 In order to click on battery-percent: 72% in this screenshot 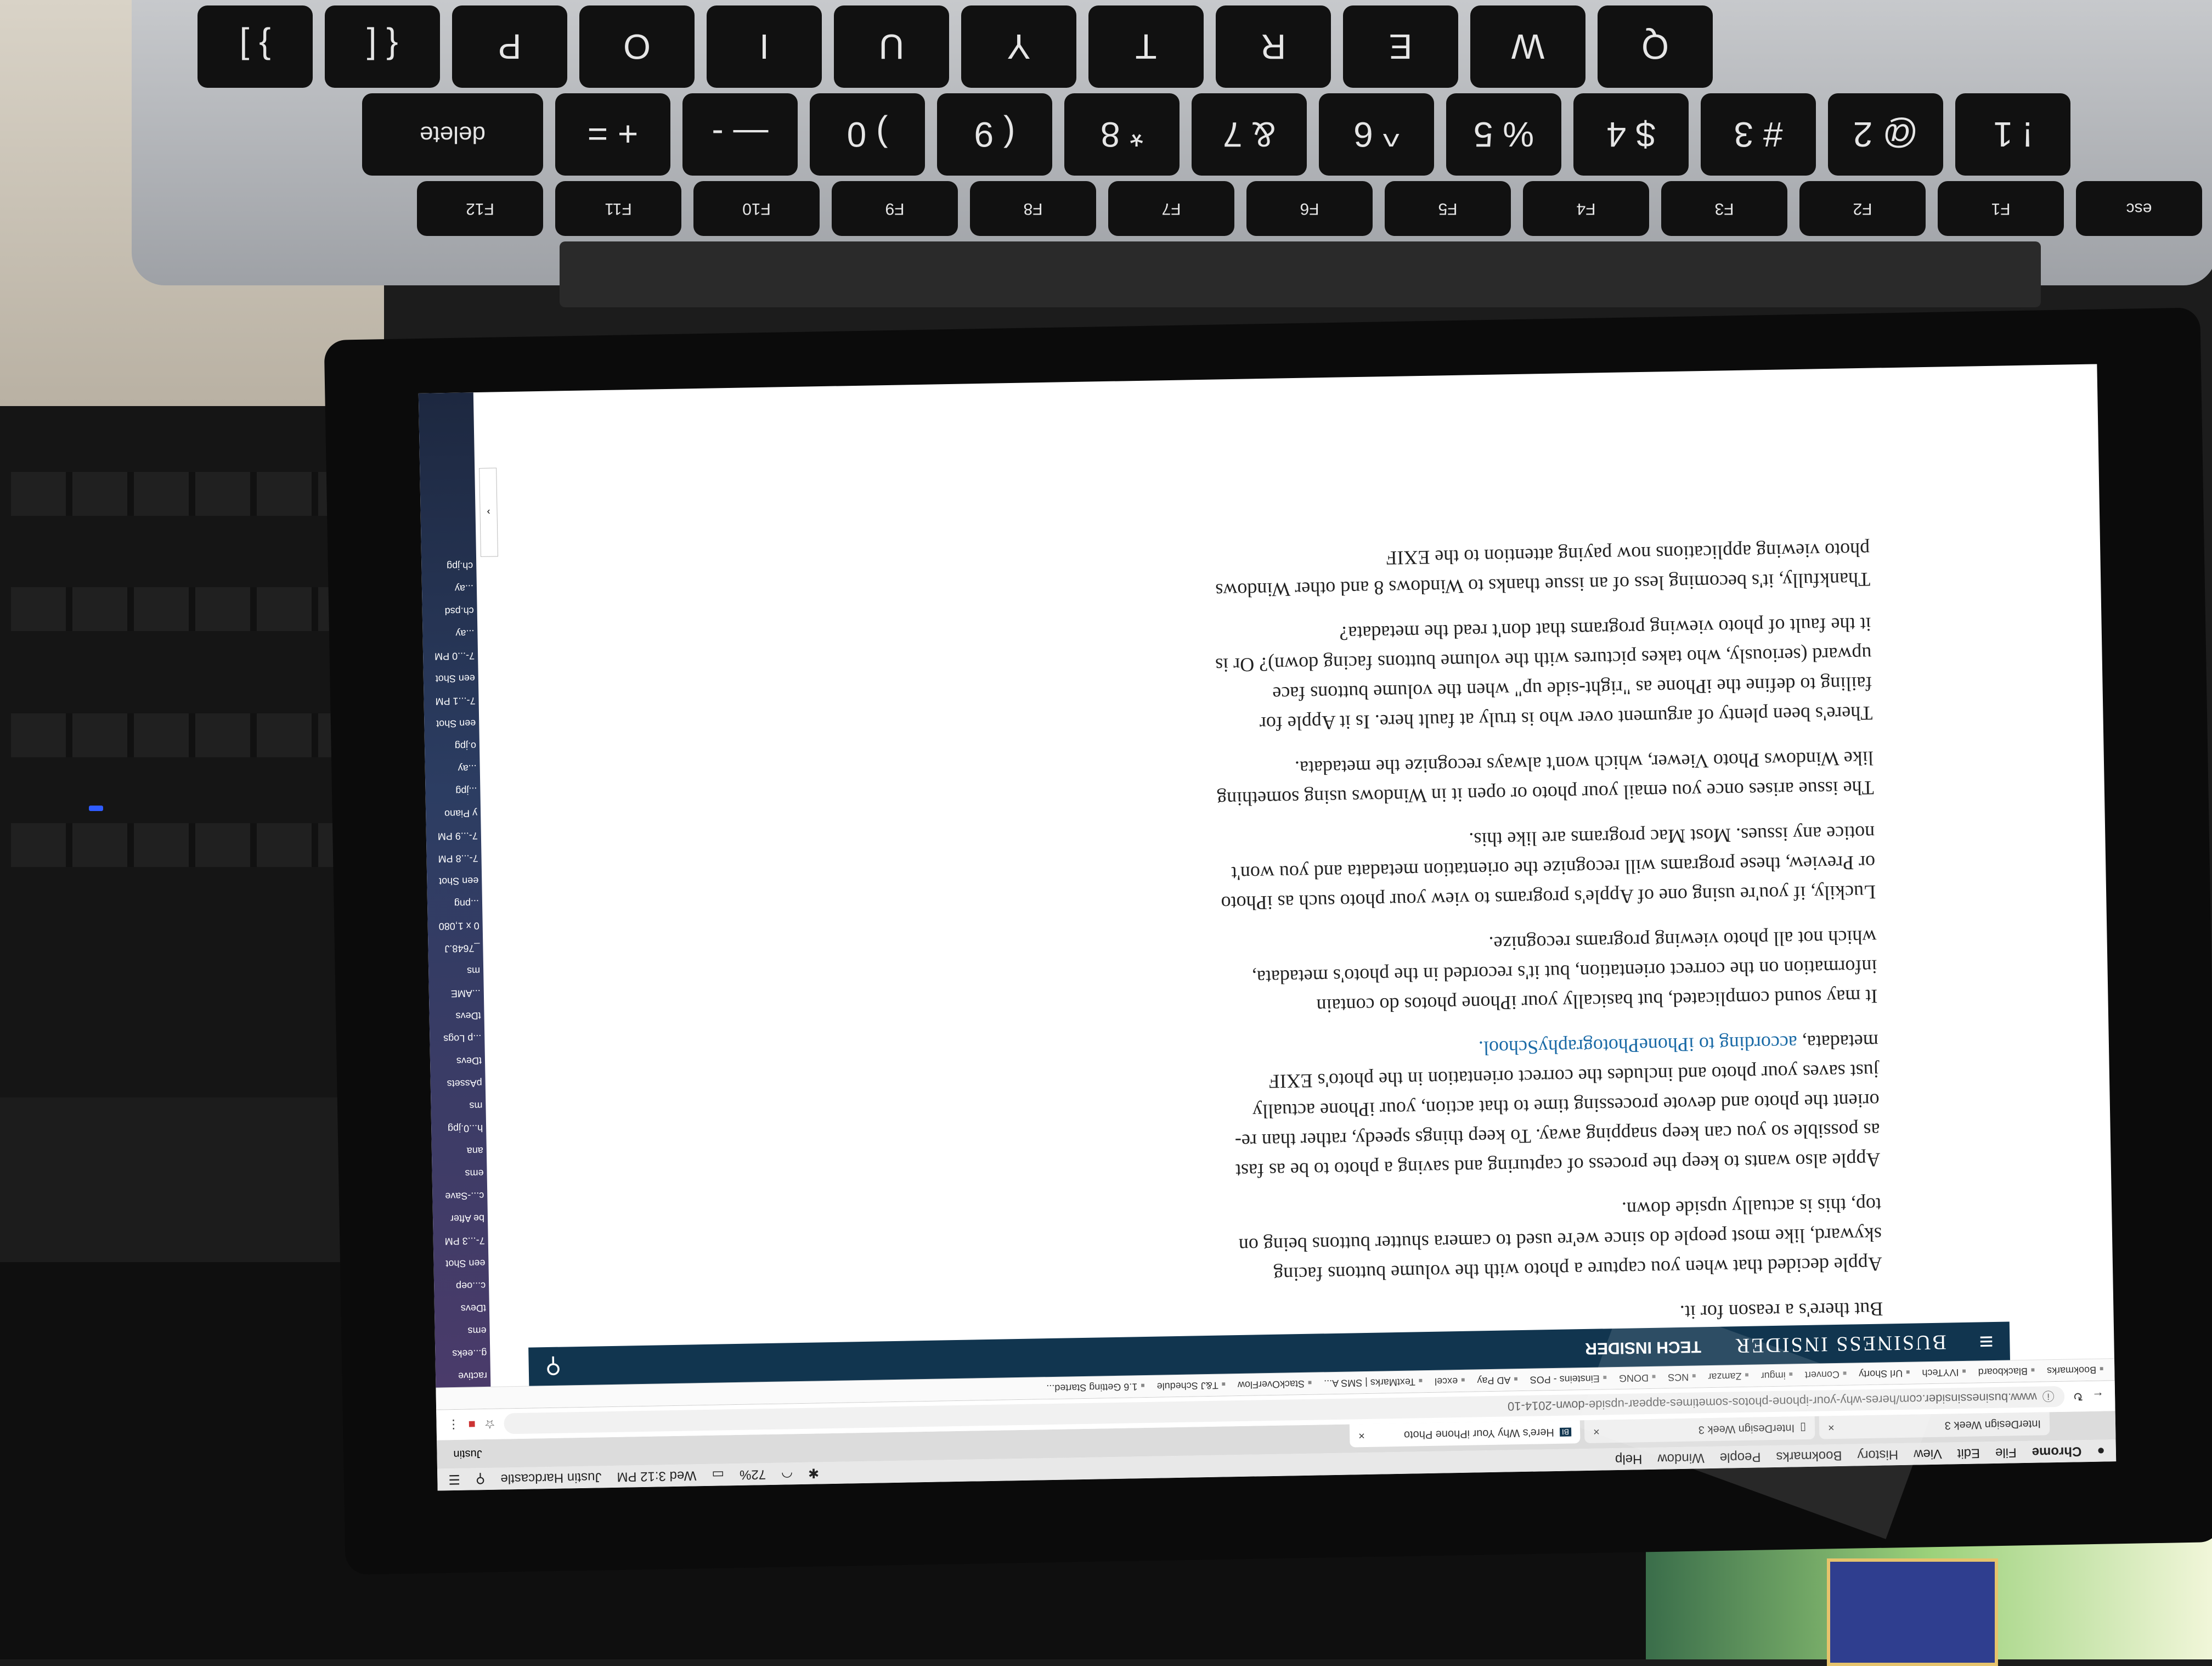, I will do `click(753, 1474)`.